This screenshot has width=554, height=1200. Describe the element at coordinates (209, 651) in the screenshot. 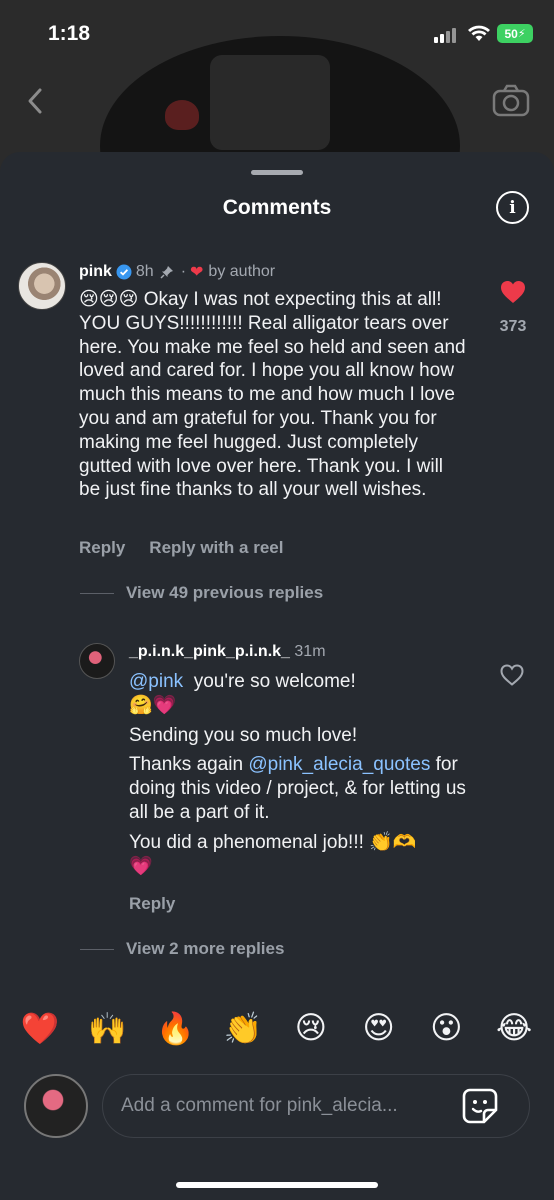

I see `reply-username: _p.i.n.k_pink_p.i.n.k_` at that location.